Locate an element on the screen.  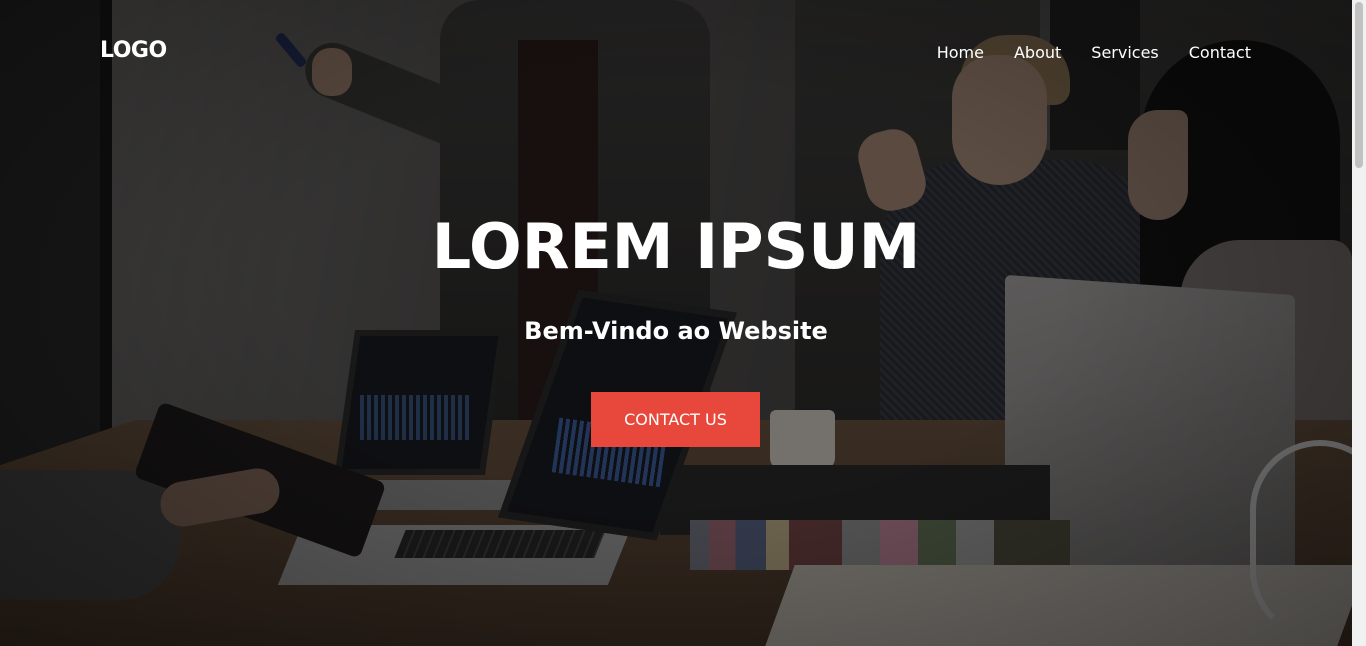
vertical-scrollbar is located at coordinates (1359, 323).